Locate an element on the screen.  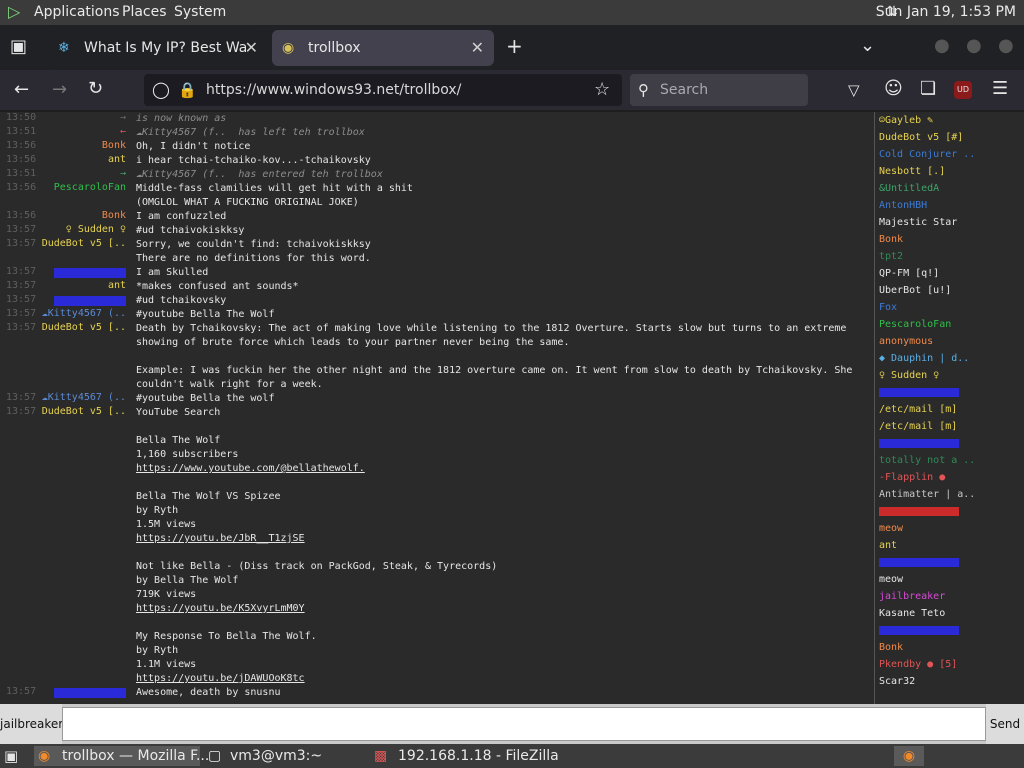
back-icon: ← is located at coordinates (21, 90).